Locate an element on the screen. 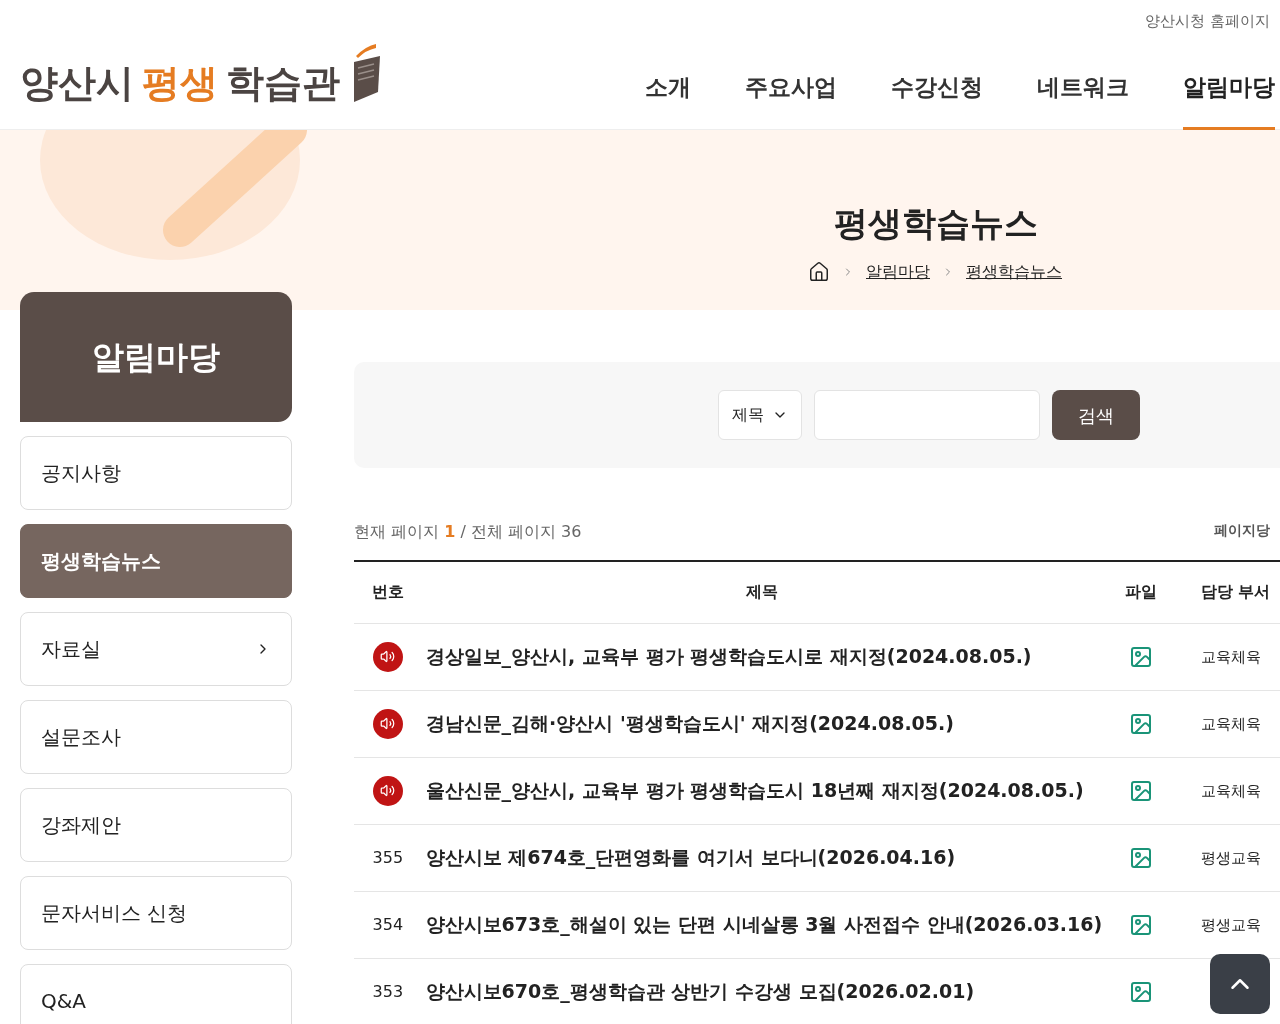 Image resolution: width=1280 pixels, height=1024 pixels. book-logo-icon is located at coordinates (367, 72).